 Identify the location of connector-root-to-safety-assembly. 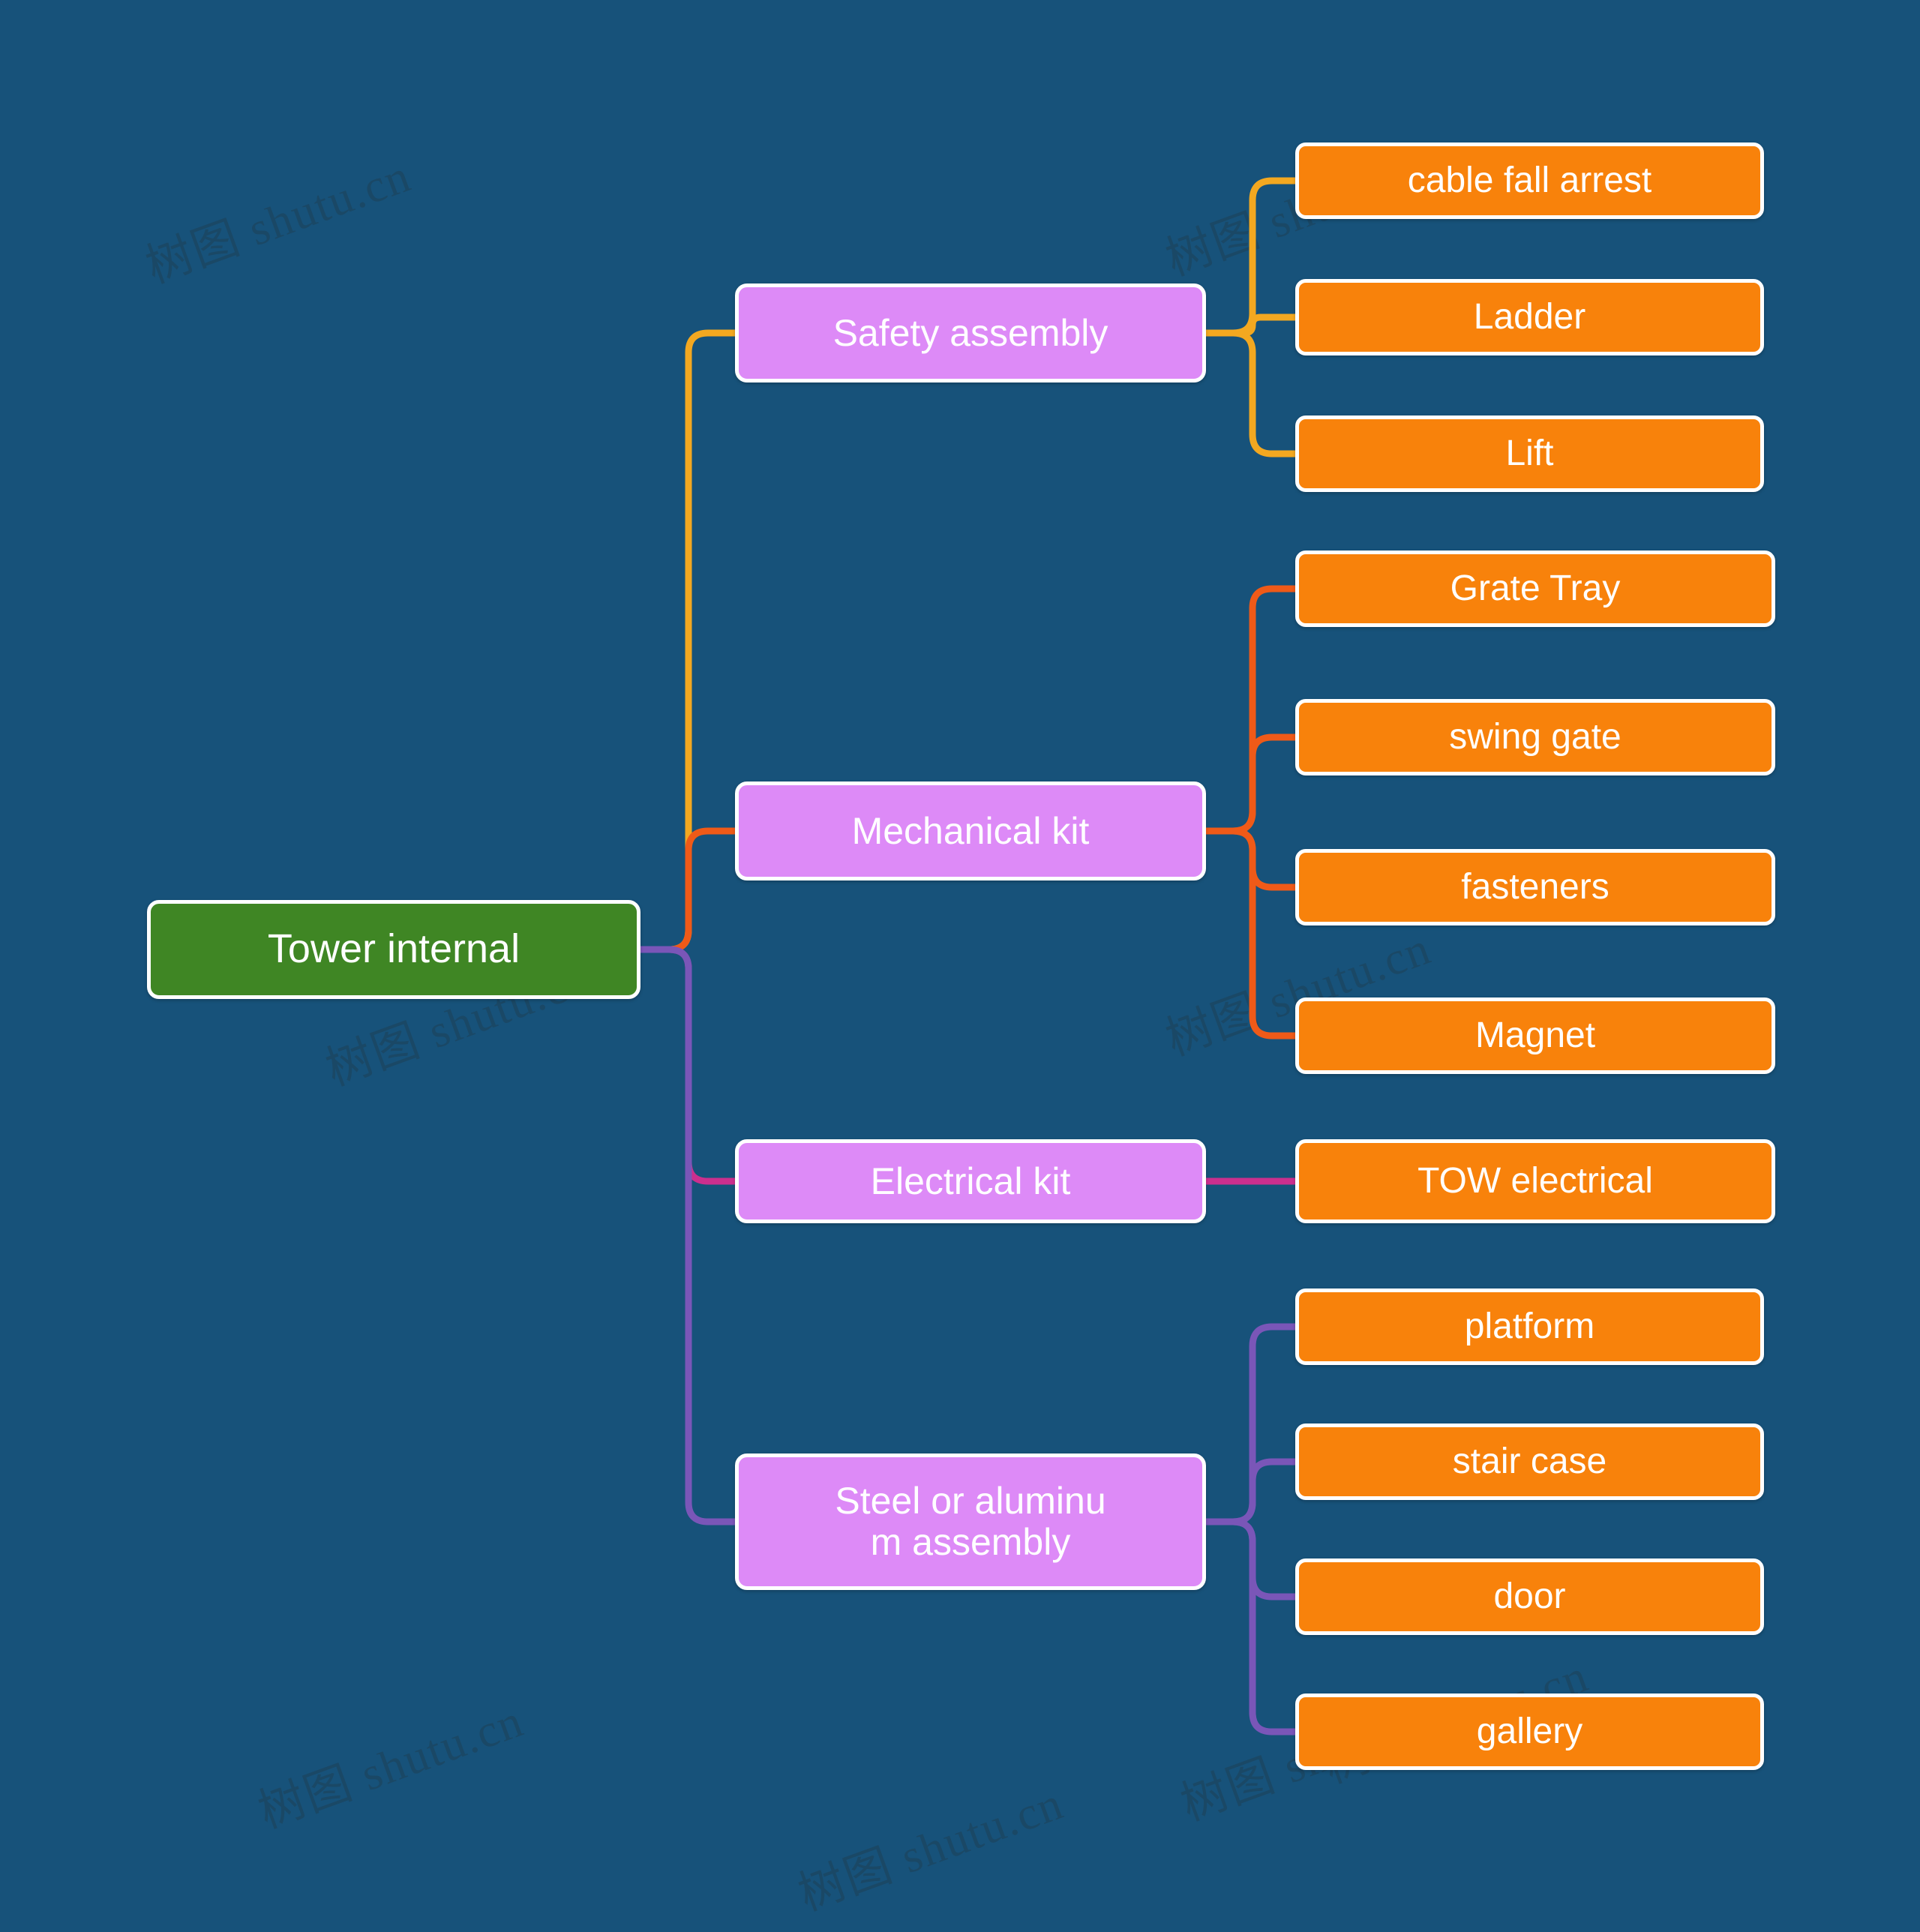
(688, 641).